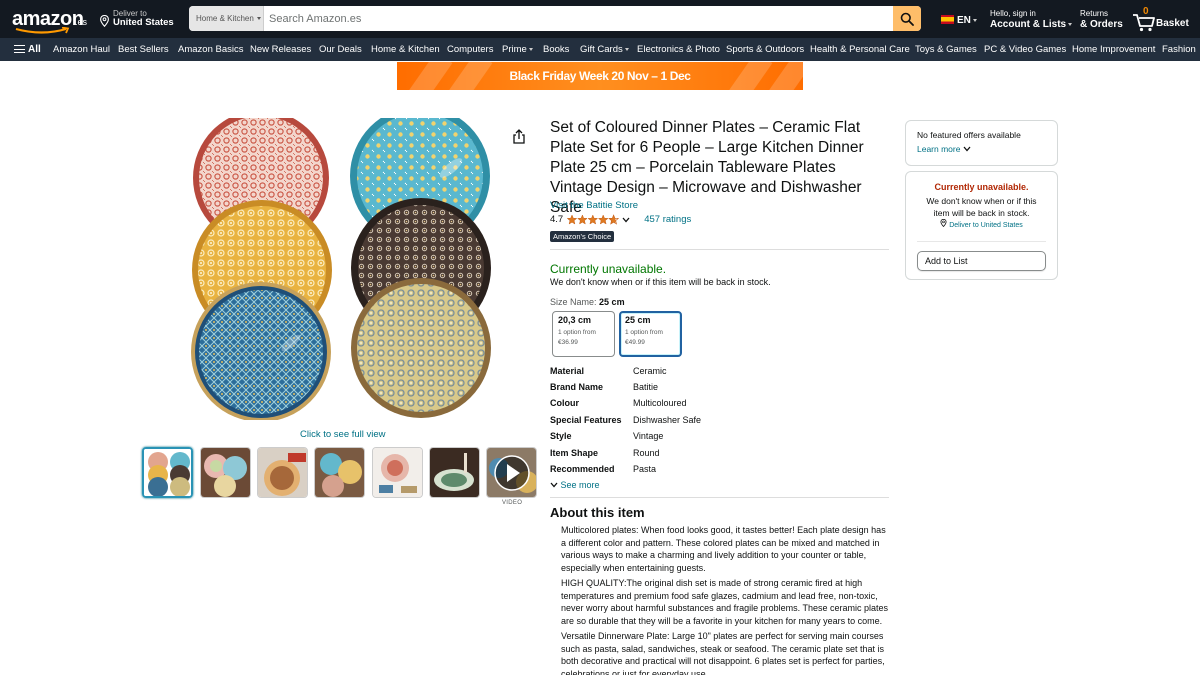 Image resolution: width=1200 pixels, height=675 pixels. I want to click on subnav-item-electronics-photo: Electronics & Photo, so click(678, 49).